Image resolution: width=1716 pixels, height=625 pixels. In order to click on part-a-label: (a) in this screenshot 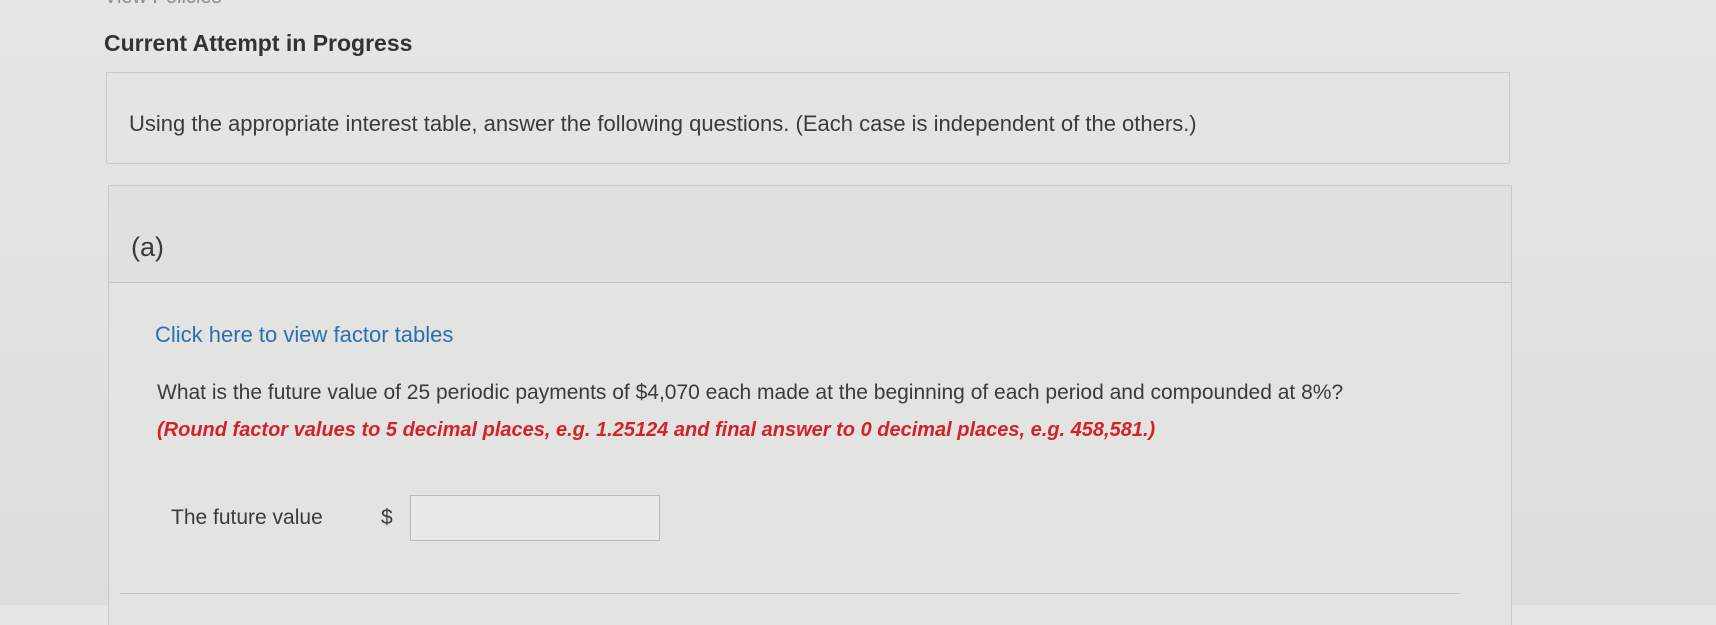, I will do `click(147, 247)`.